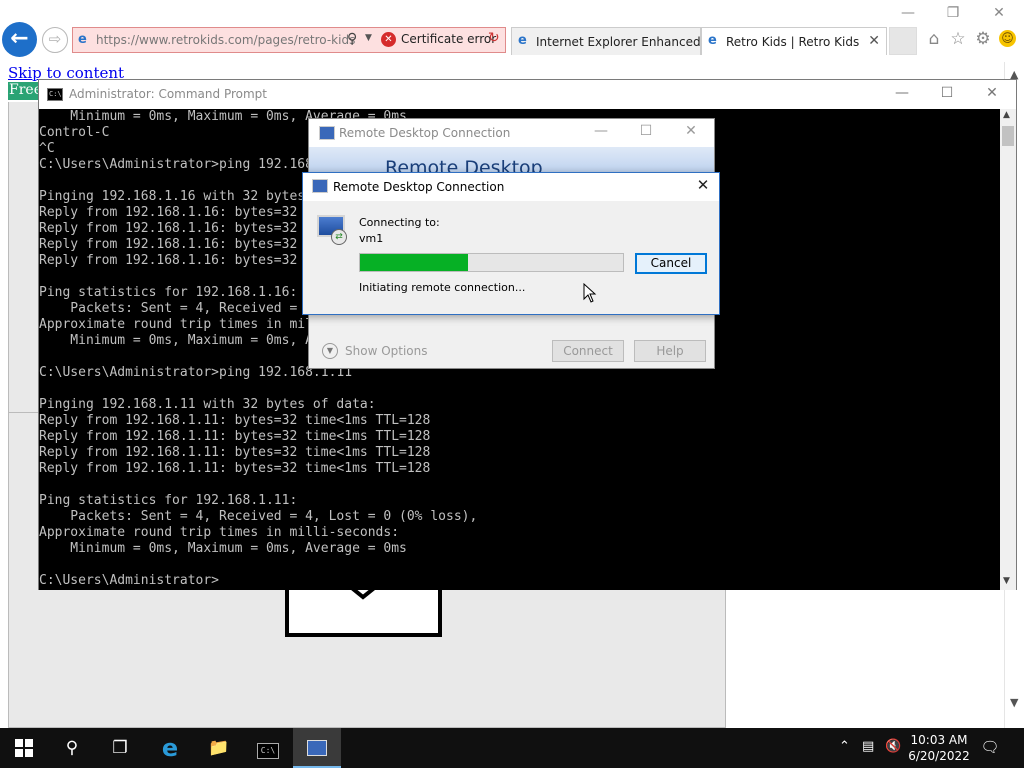 The height and width of the screenshot is (772, 1024). What do you see at coordinates (55, 94) in the screenshot?
I see `cmd-app-icon: C:\` at bounding box center [55, 94].